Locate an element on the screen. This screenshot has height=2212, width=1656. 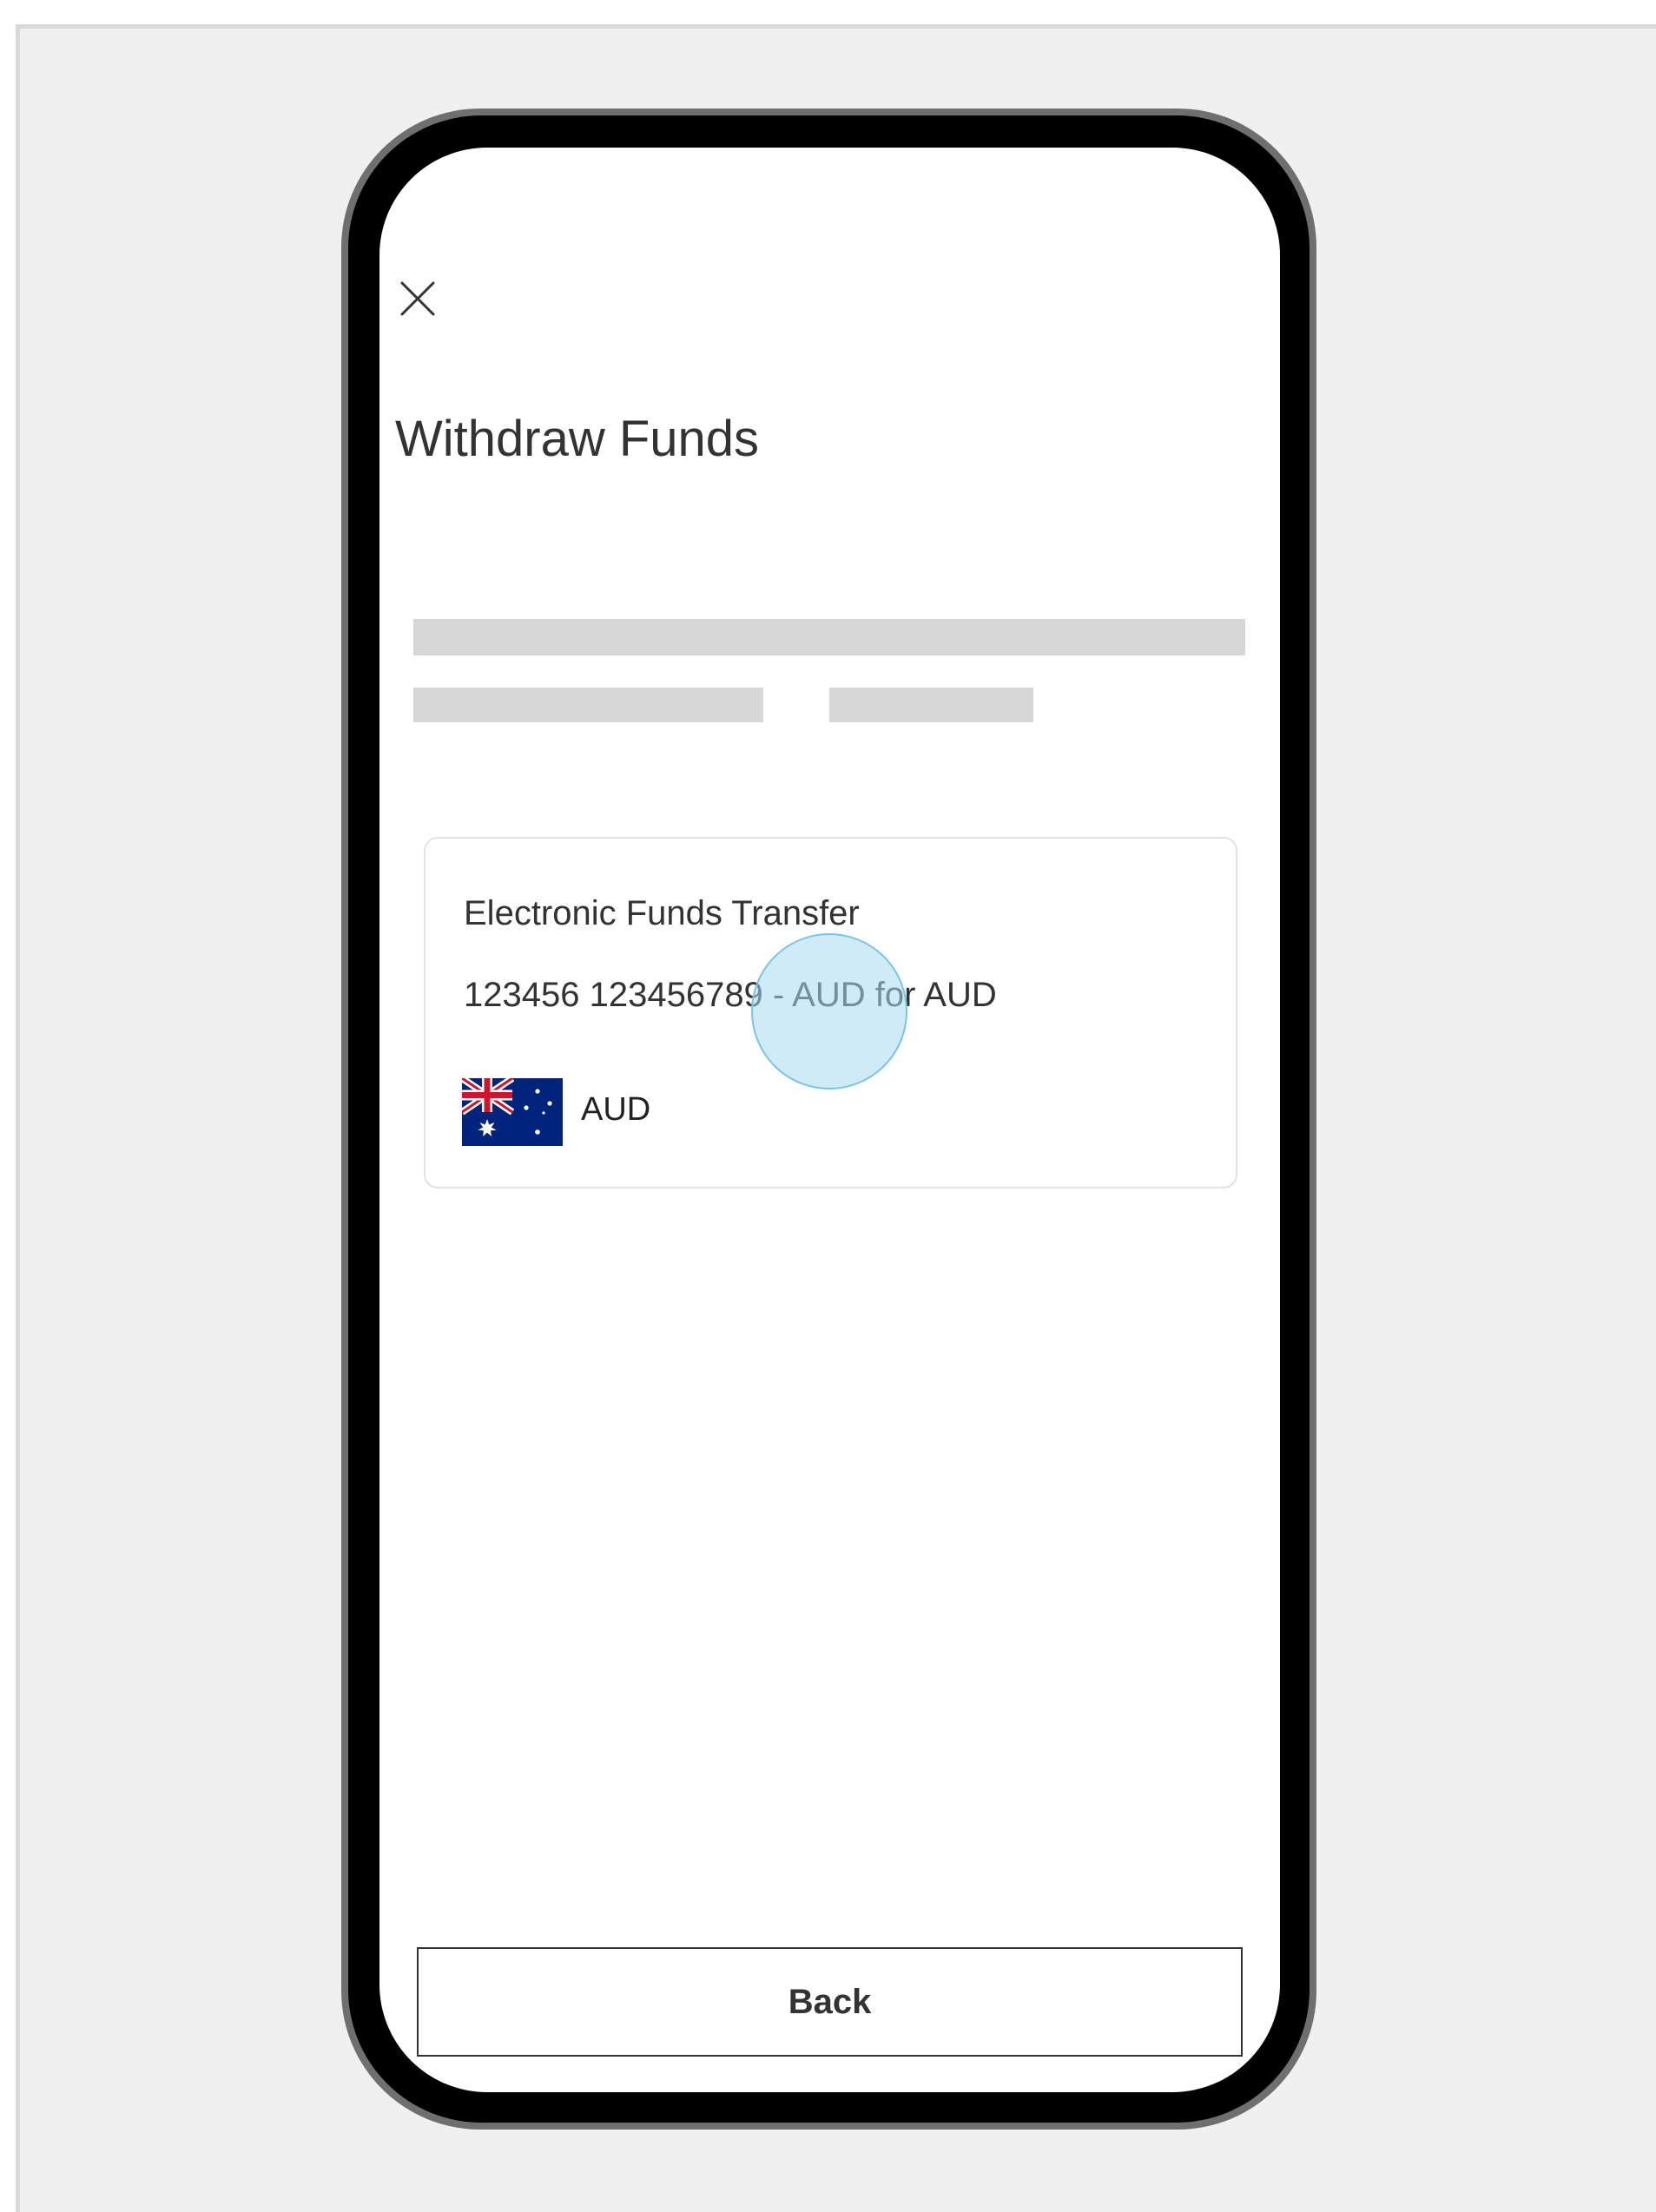
payment-method-name: Electronic Funds Transfer is located at coordinates (662, 913).